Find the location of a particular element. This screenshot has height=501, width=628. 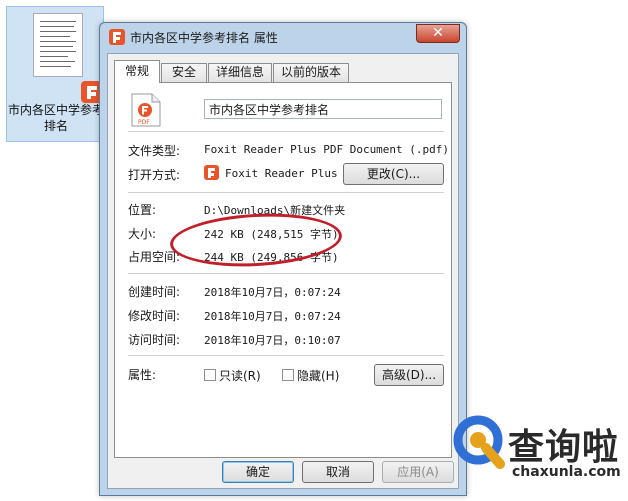

accessed-label: 访问时间: is located at coordinates (154, 340).